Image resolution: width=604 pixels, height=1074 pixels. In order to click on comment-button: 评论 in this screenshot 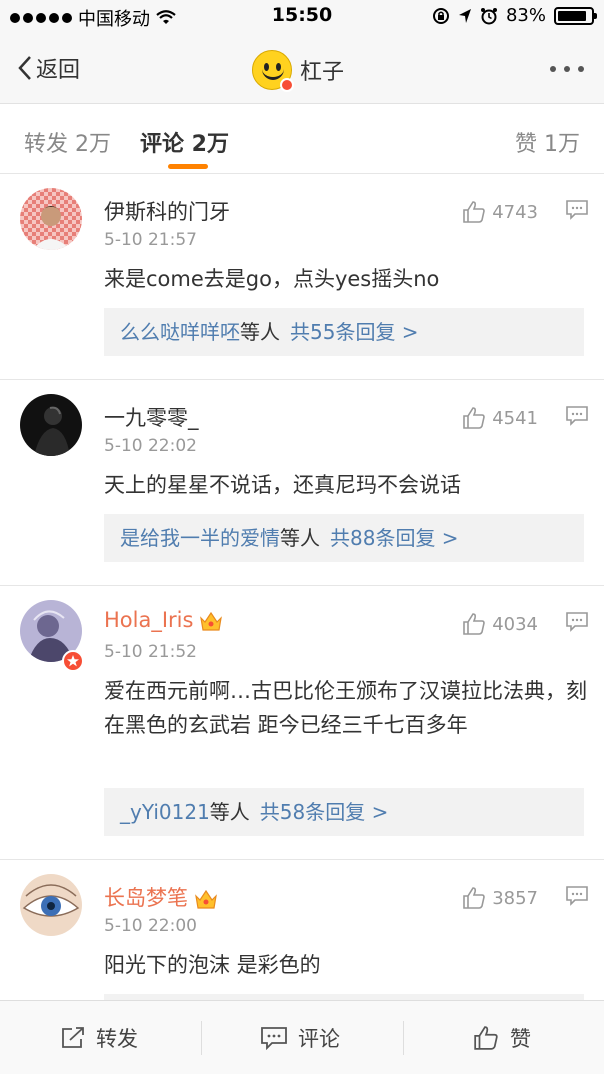, I will do `click(300, 1037)`.